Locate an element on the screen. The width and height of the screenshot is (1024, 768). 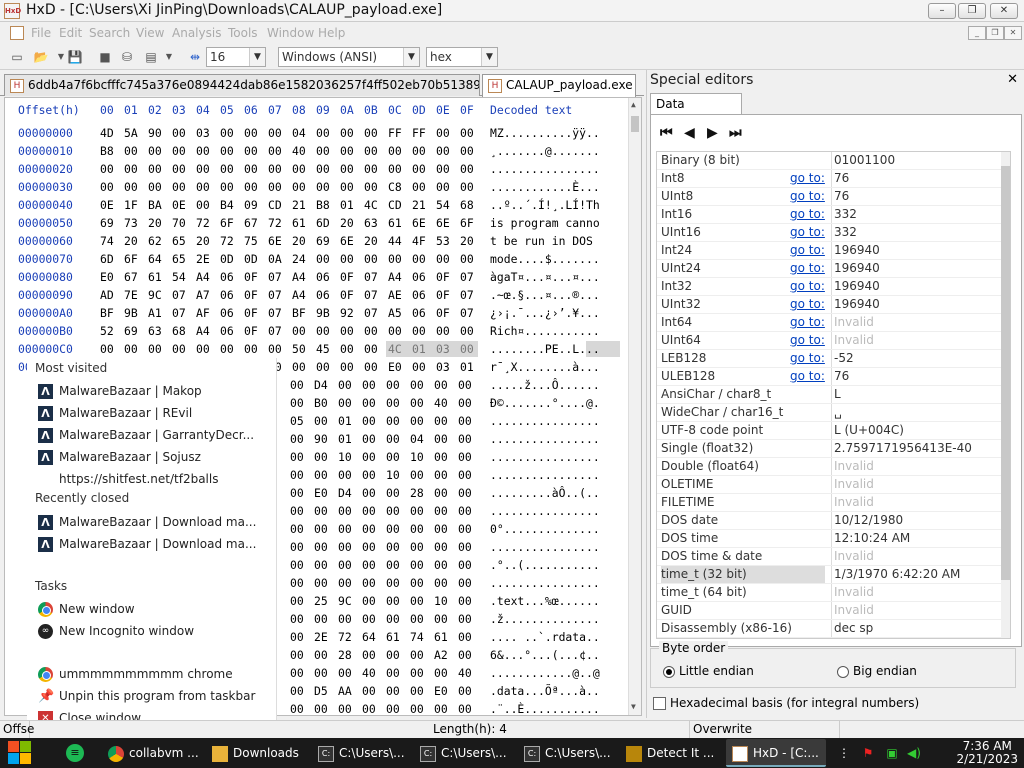
hex-byte: C8 is located at coordinates (395, 187).